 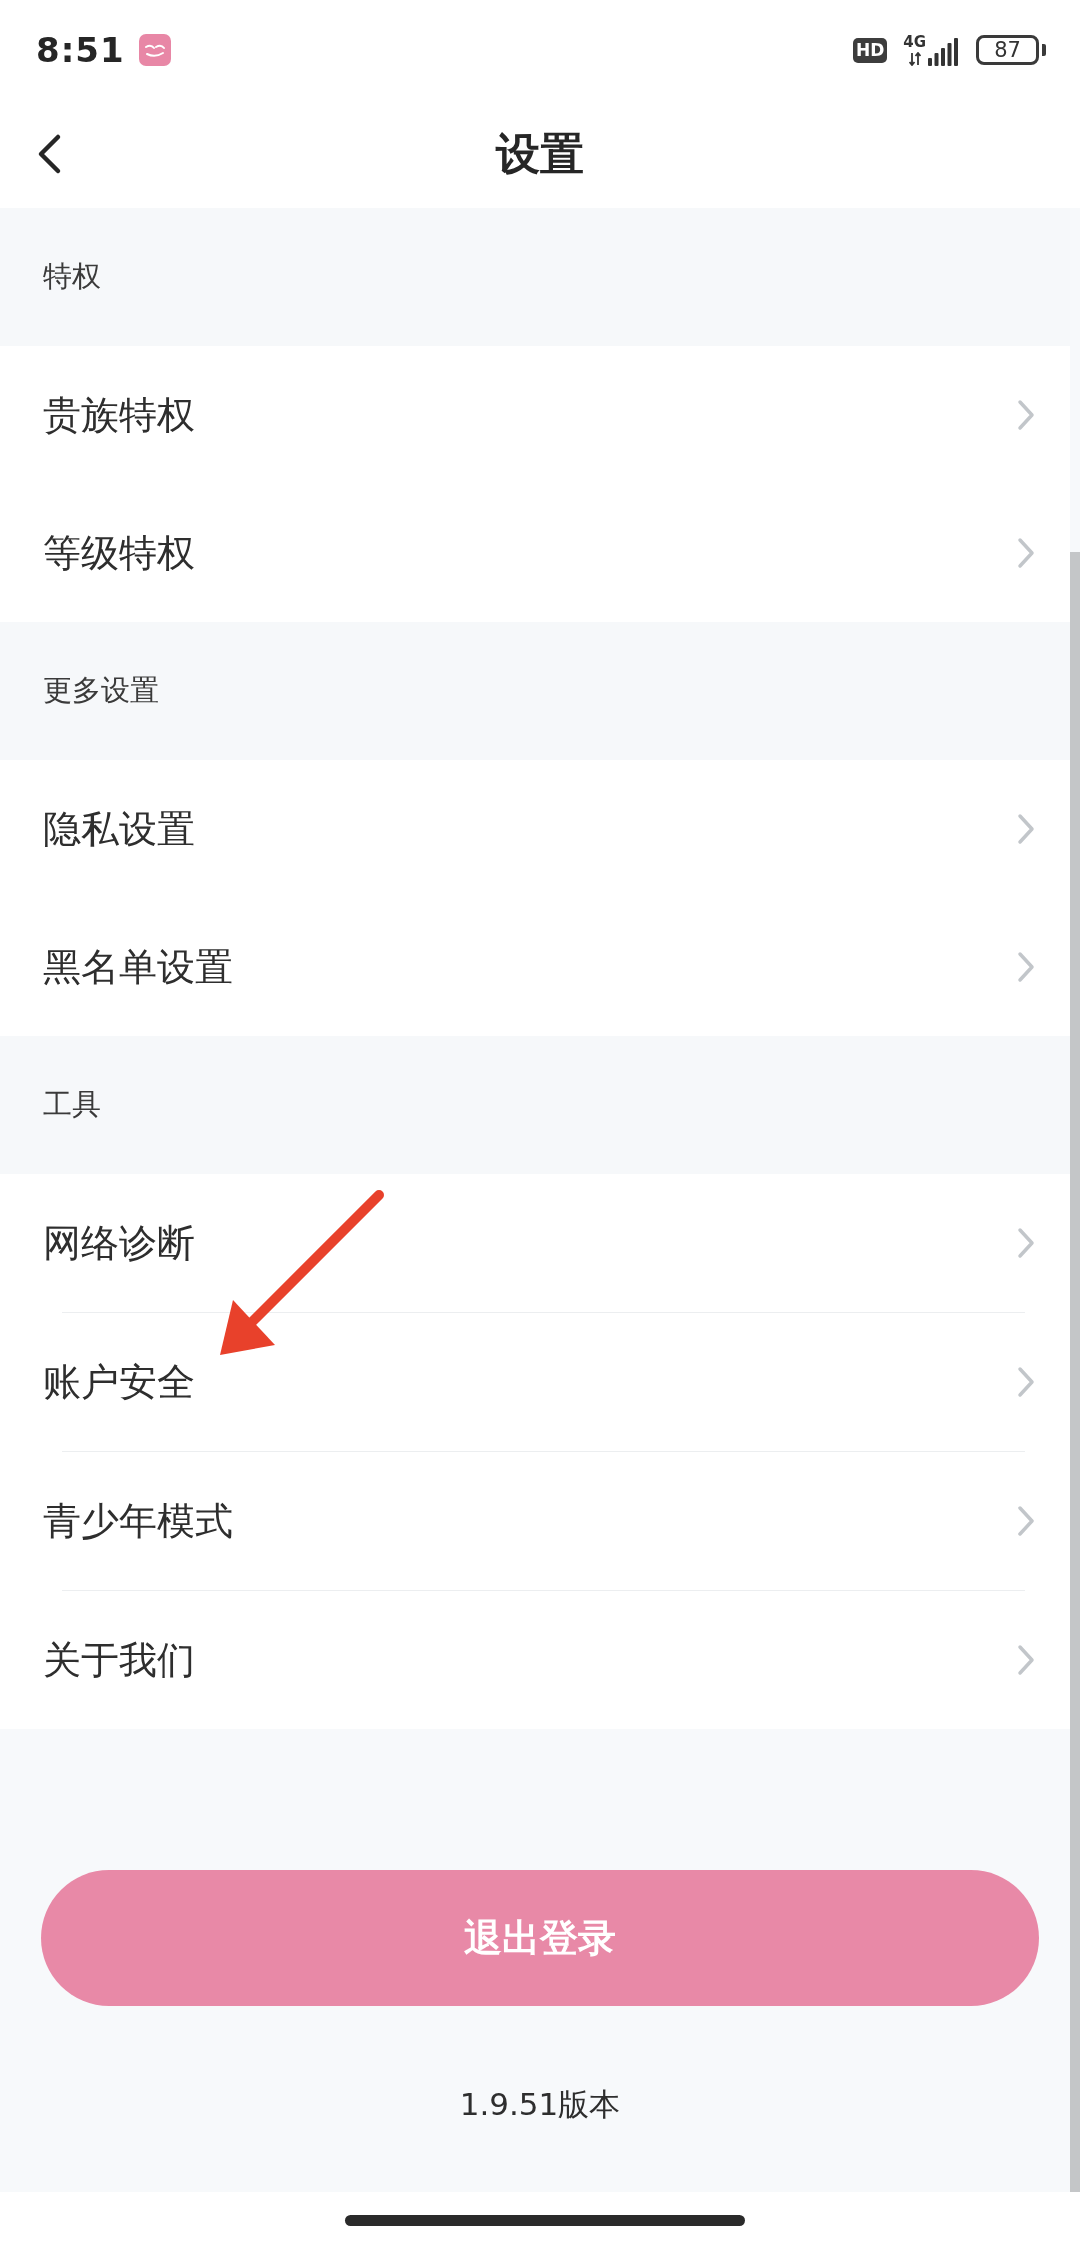 What do you see at coordinates (80, 50) in the screenshot?
I see `status-time: 8:51` at bounding box center [80, 50].